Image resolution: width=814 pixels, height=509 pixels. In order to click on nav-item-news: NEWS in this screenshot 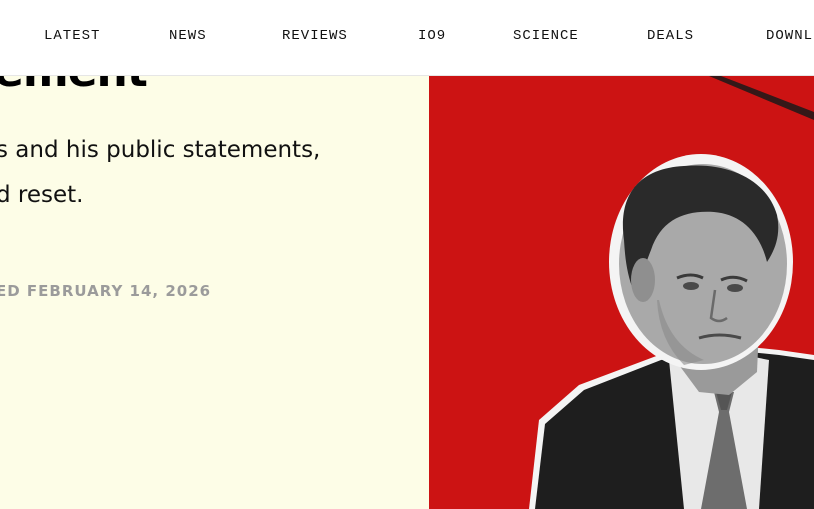, I will do `click(188, 36)`.